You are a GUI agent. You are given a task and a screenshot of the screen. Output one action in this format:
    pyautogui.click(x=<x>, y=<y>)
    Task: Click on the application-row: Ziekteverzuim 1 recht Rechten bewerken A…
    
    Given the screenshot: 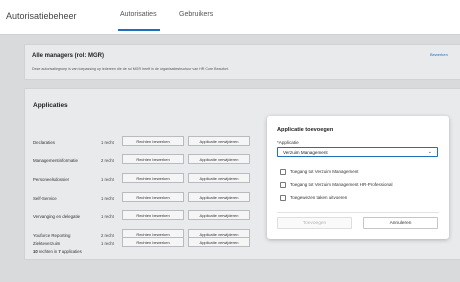 What is the action you would take?
    pyautogui.click(x=141, y=243)
    